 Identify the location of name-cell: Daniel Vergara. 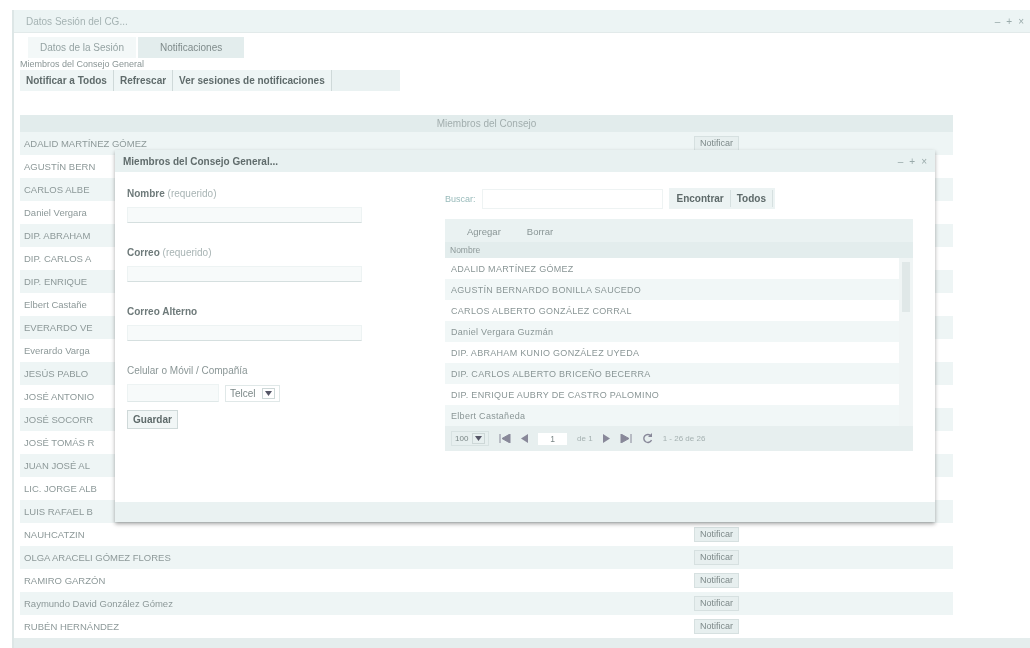
(55, 212).